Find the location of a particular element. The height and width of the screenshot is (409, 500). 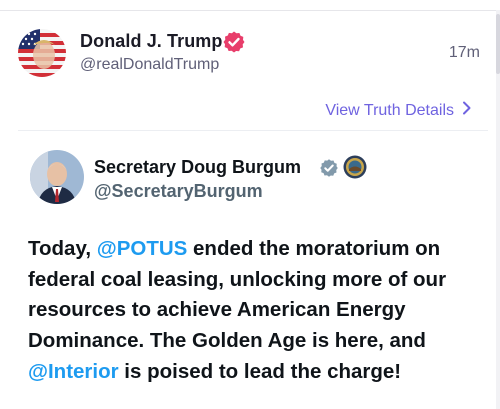

mention-interior: @Interior is located at coordinates (73, 371).